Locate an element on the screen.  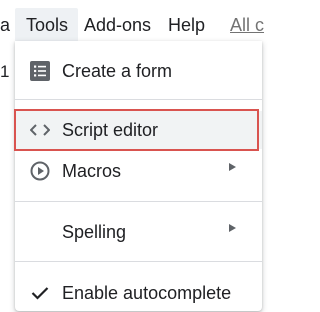
menu-tools-label: Tools is located at coordinates (47, 25).